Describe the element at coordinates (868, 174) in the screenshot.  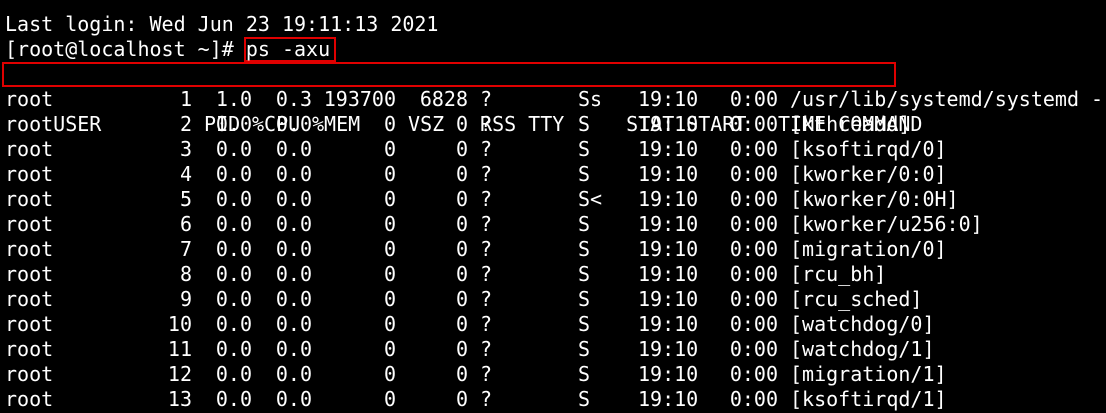
I see `cell-command: [kworker/0:0]` at that location.